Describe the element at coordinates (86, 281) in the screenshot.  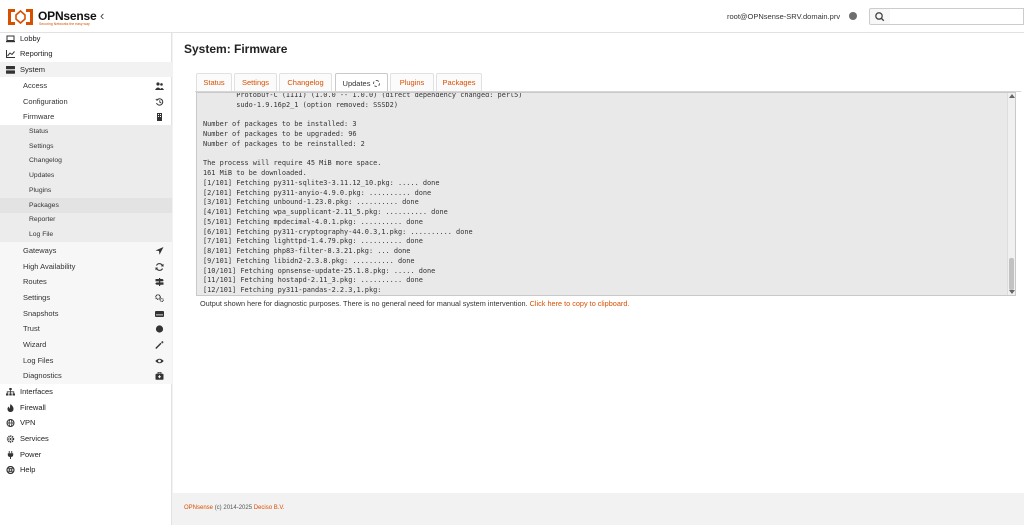
I see `sidebar-item-routes: Routes` at that location.